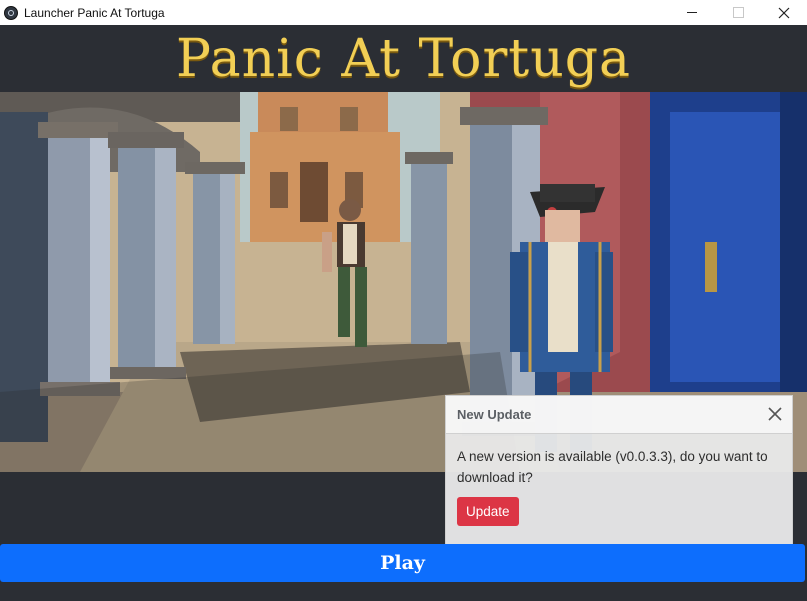 The width and height of the screenshot is (807, 601). I want to click on game-title: Panic At Tortuga, so click(403, 58).